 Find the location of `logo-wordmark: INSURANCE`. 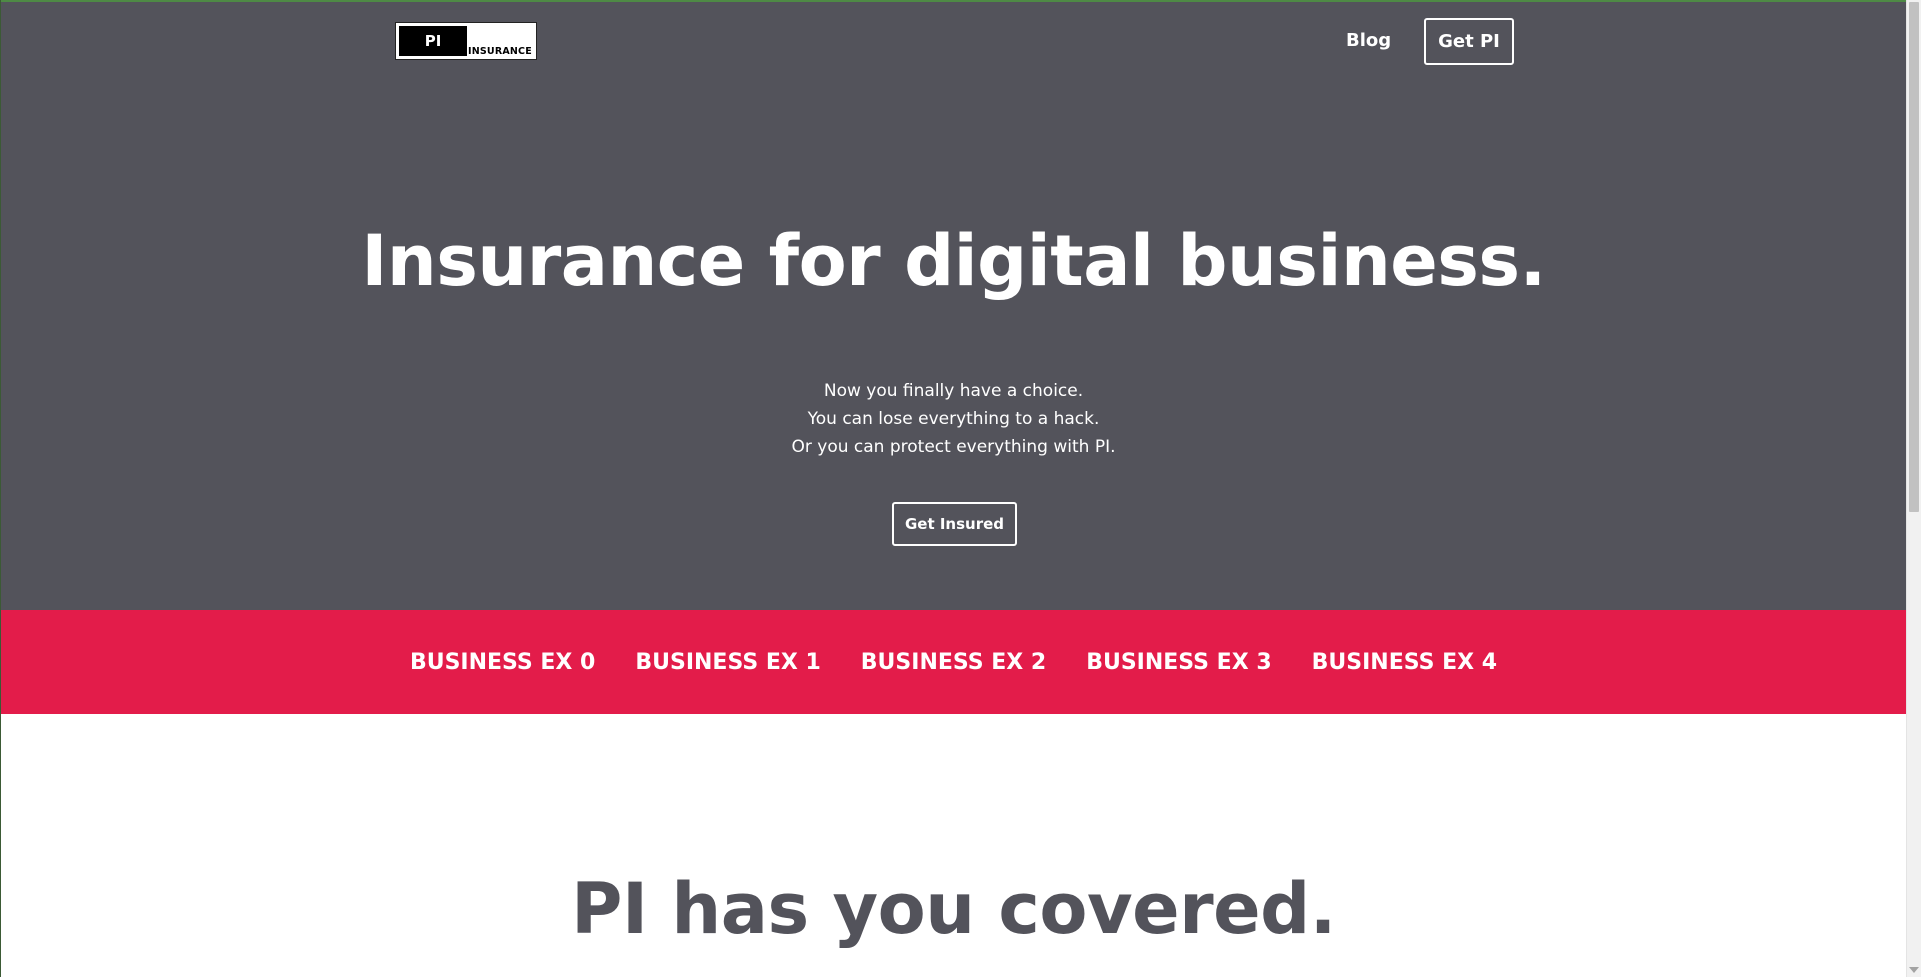

logo-wordmark: INSURANCE is located at coordinates (500, 51).